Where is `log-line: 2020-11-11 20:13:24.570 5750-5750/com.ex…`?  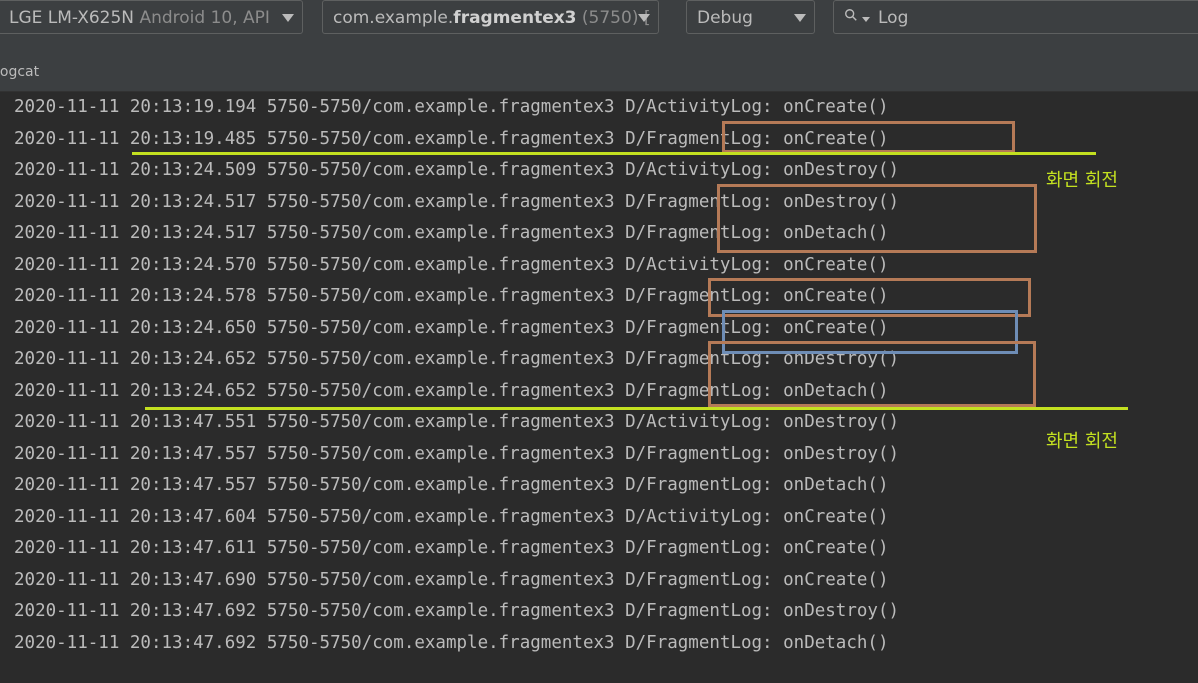 log-line: 2020-11-11 20:13:24.570 5750-5750/com.ex… is located at coordinates (451, 264).